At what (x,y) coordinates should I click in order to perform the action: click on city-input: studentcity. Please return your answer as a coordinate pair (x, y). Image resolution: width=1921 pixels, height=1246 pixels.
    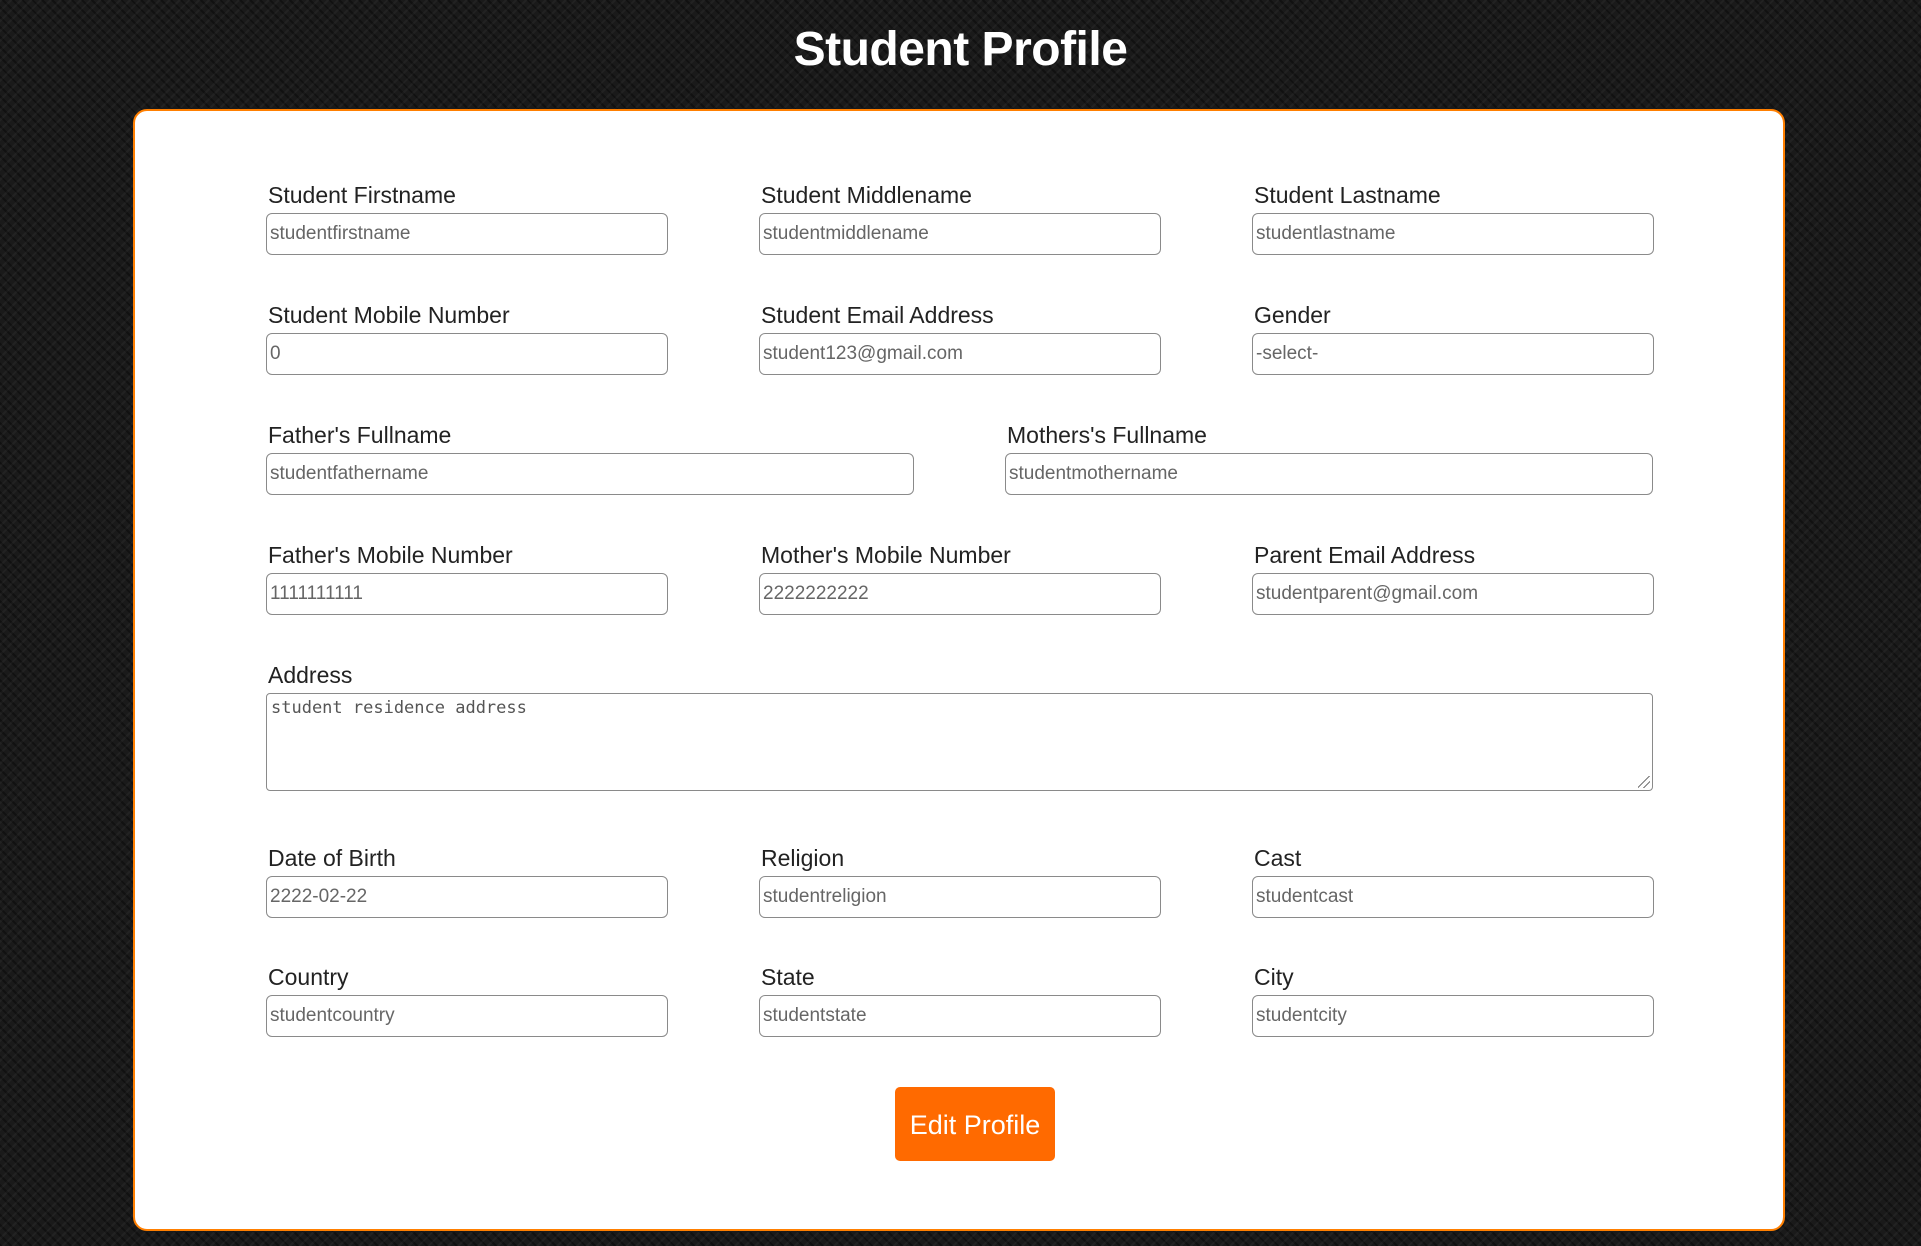
    Looking at the image, I should click on (1453, 1016).